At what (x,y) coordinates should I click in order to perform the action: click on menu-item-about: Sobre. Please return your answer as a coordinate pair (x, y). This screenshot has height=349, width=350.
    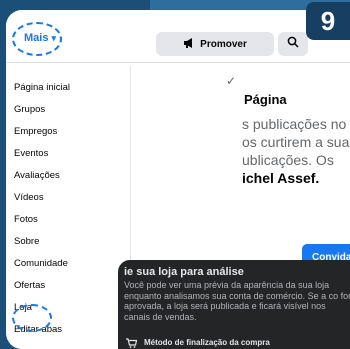
    Looking at the image, I should click on (26, 241).